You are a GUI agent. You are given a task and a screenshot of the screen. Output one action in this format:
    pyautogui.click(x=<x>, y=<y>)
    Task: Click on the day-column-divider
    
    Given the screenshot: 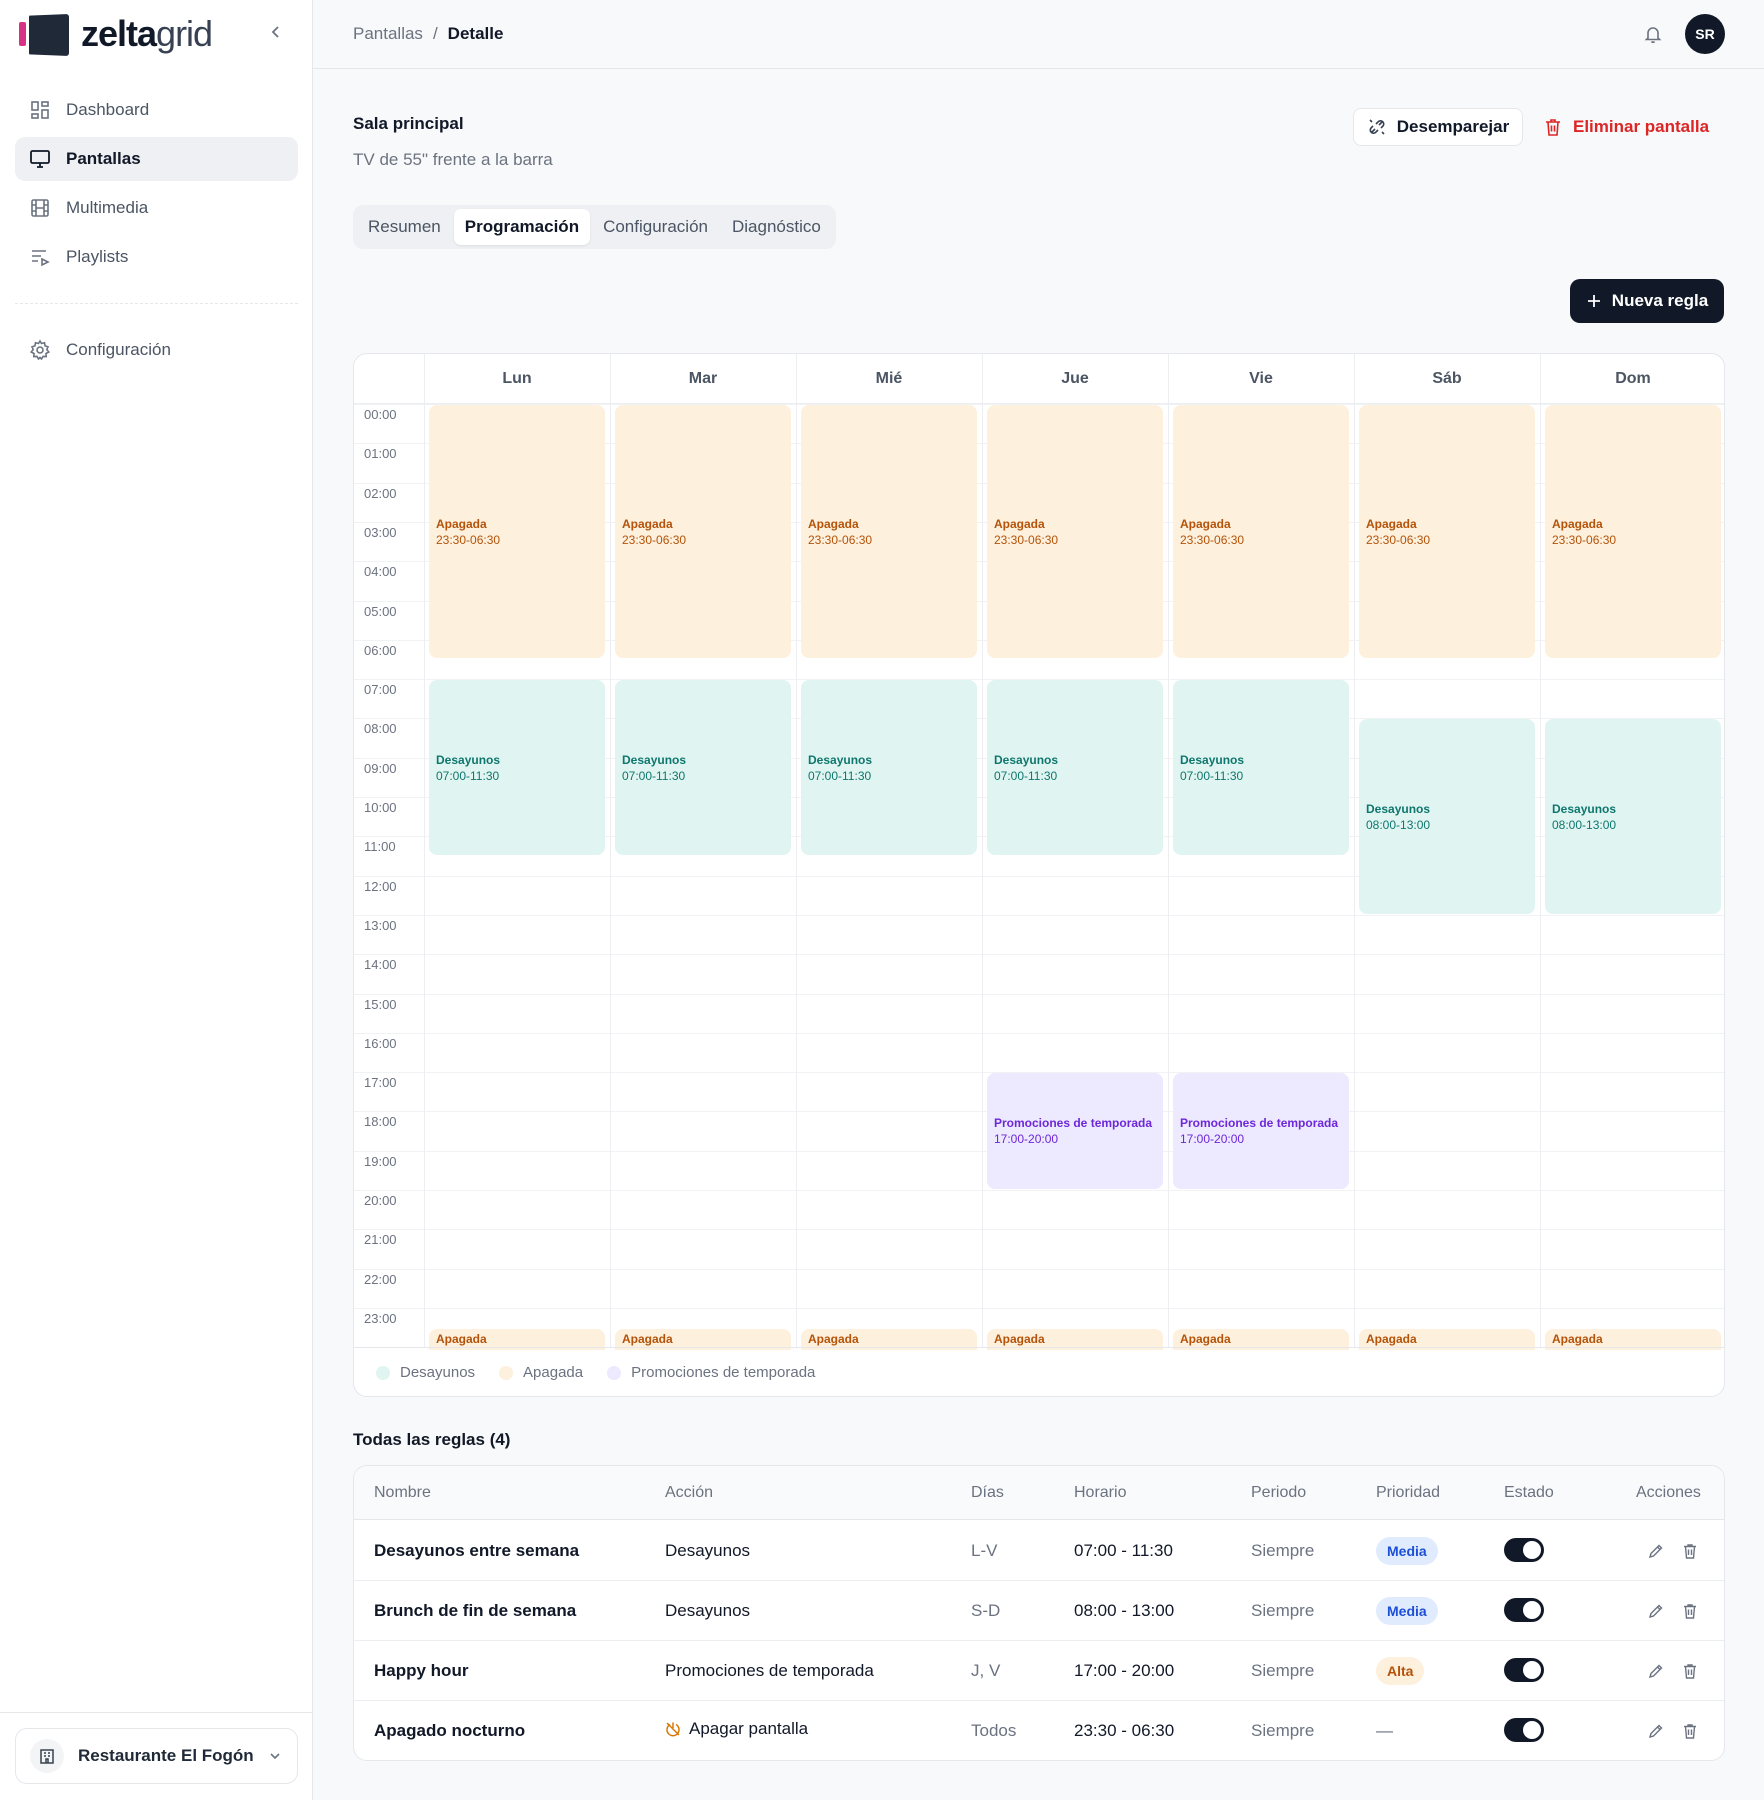 What is the action you would take?
    pyautogui.click(x=1168, y=850)
    